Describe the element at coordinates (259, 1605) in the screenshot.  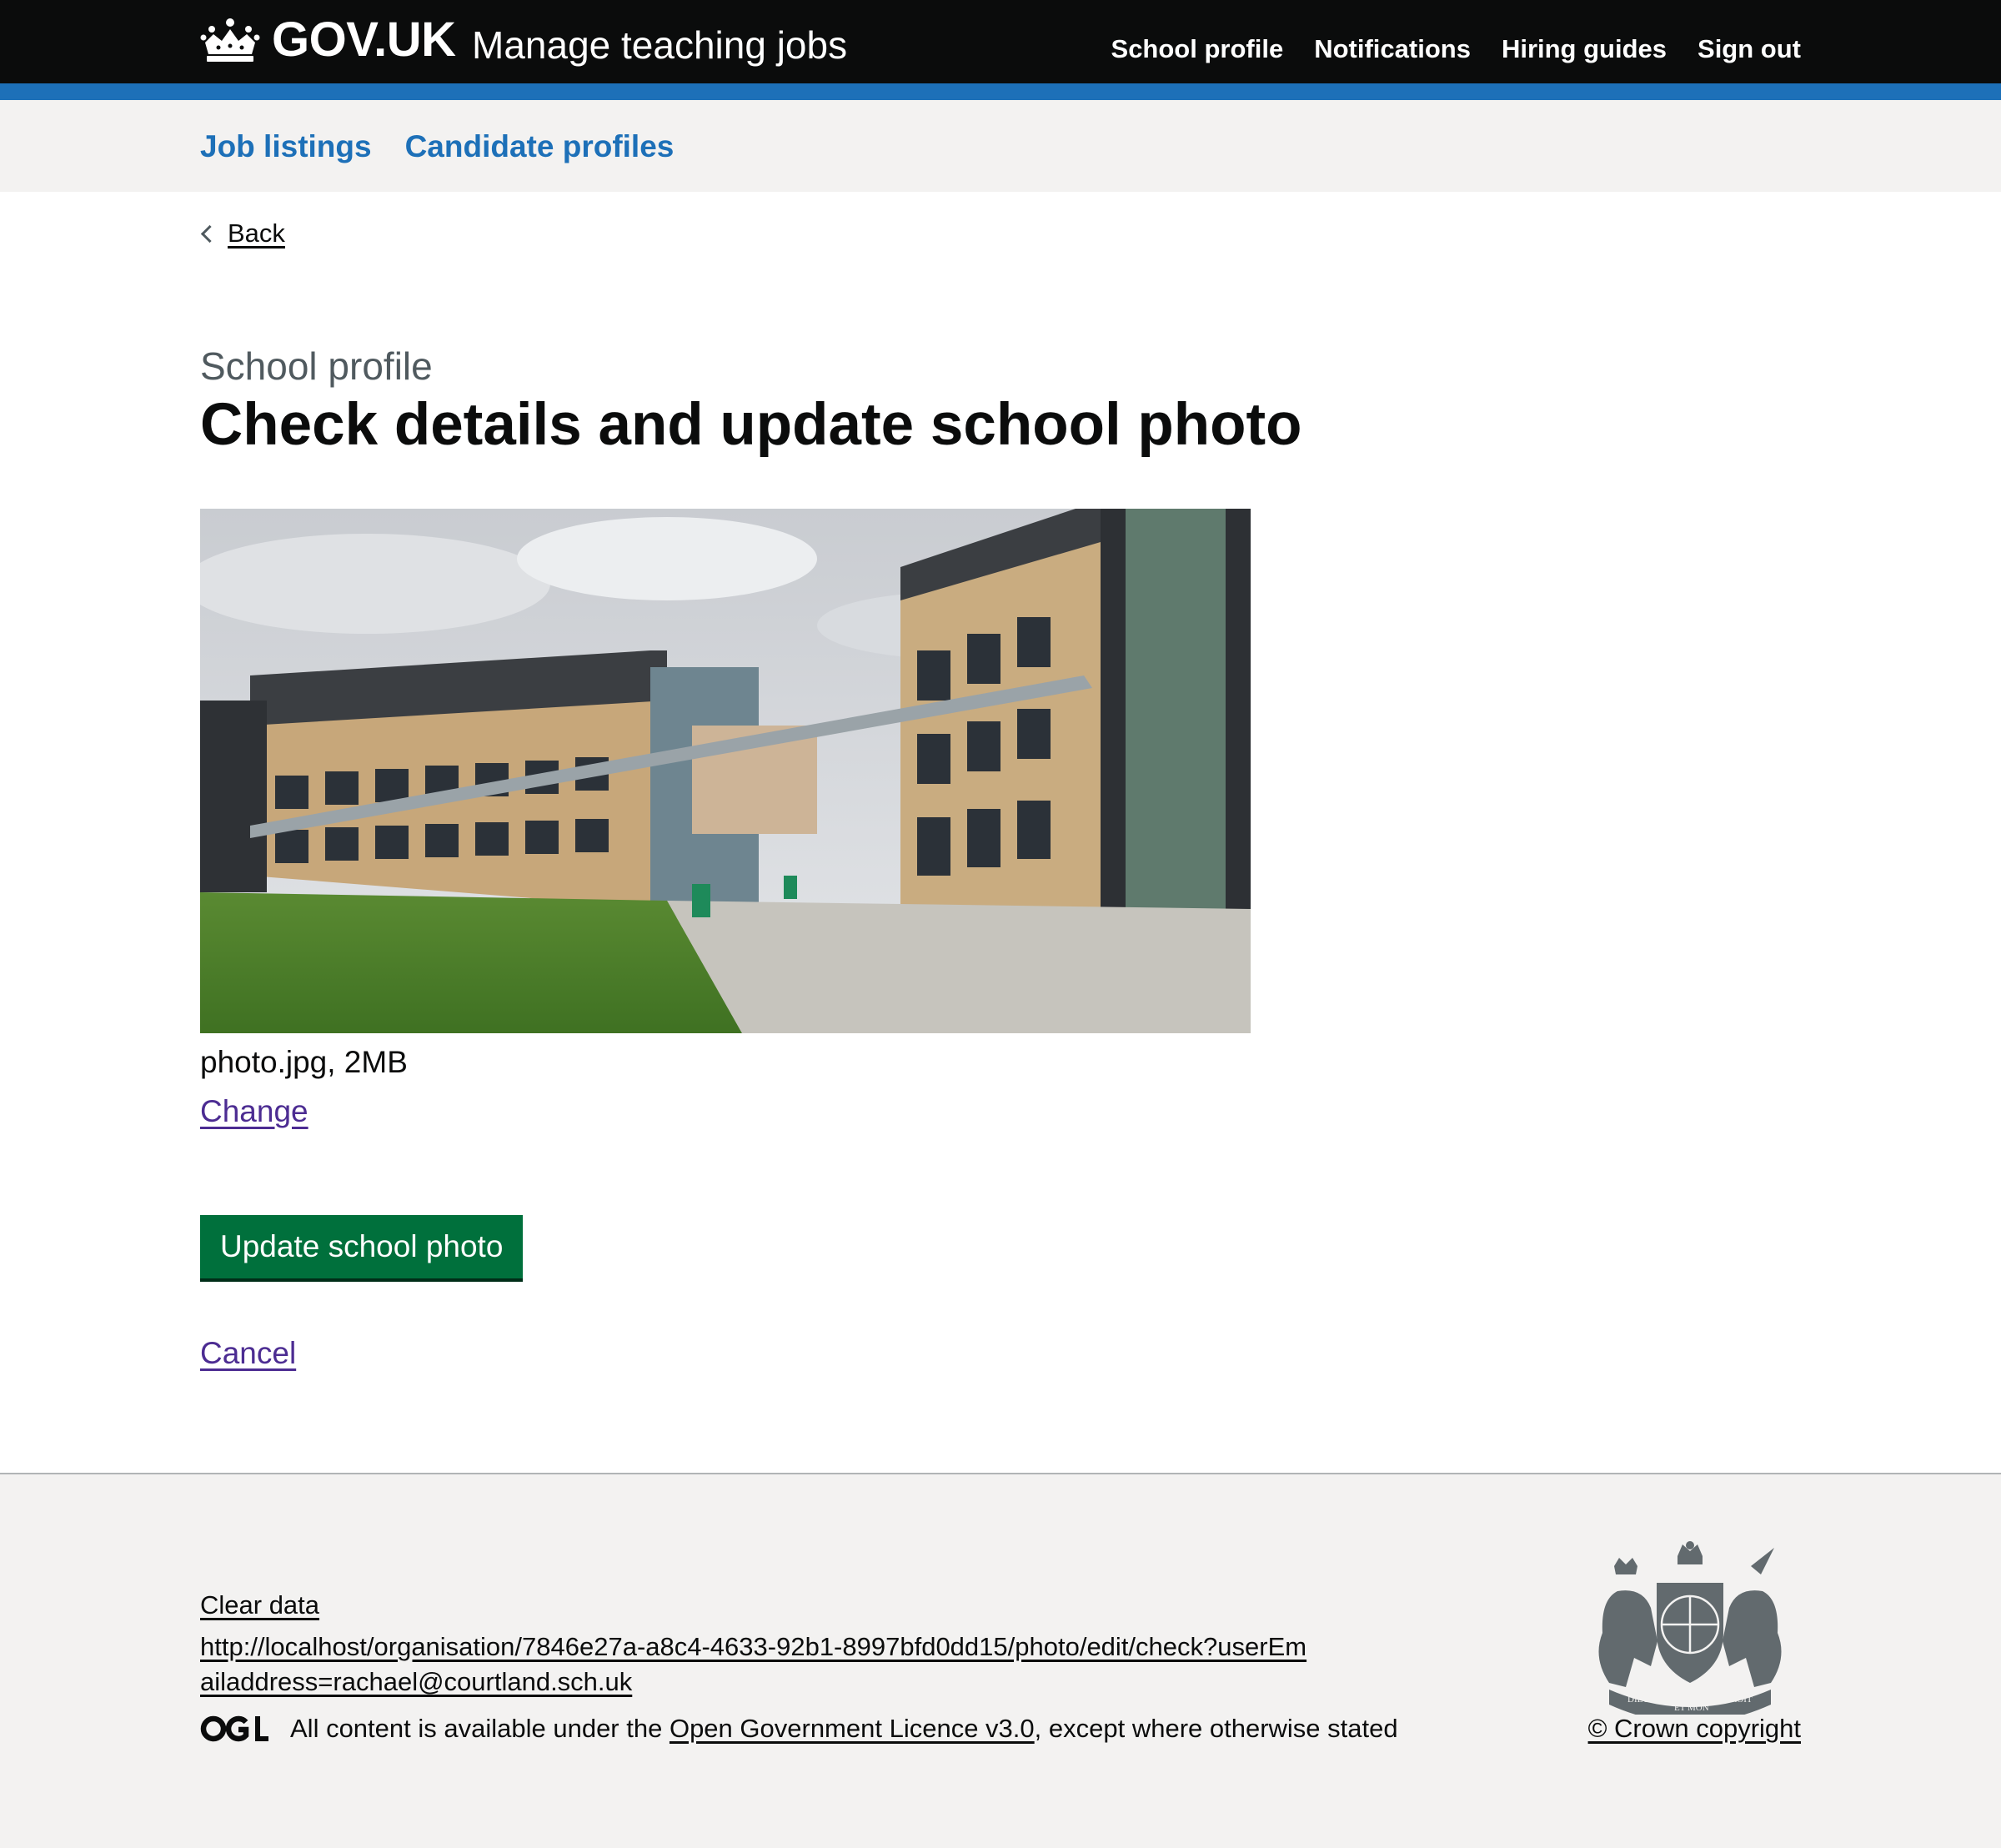
I see `clear-data-link: Clear data` at that location.